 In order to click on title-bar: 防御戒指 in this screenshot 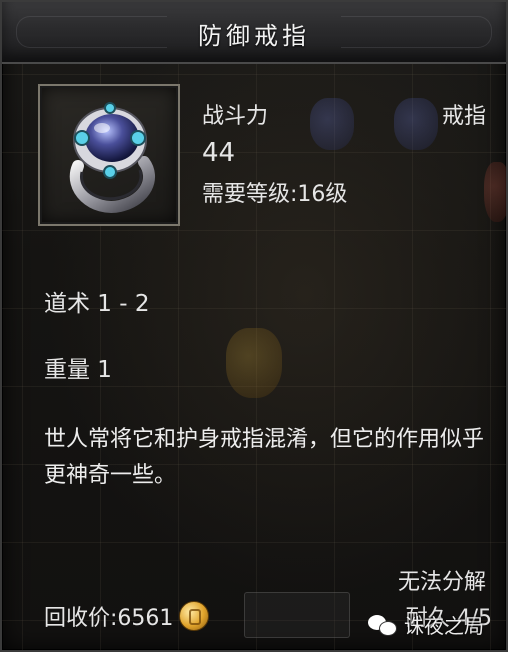, I will do `click(254, 33)`.